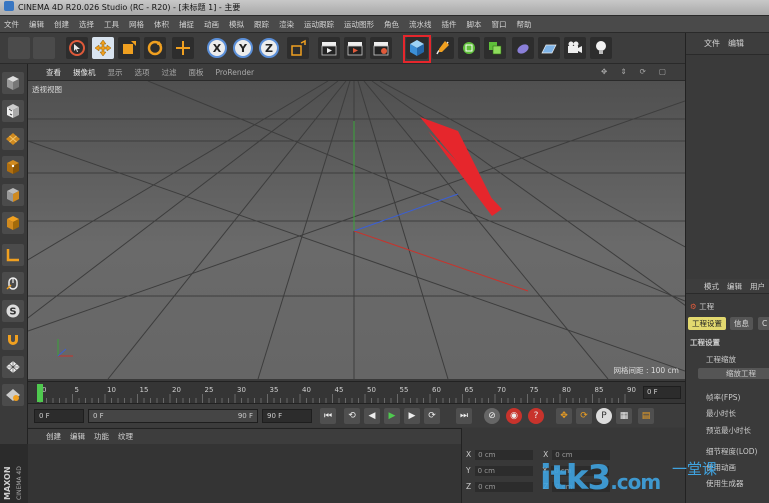 The height and width of the screenshot is (503, 769). I want to click on tab-info: 信息, so click(741, 323).